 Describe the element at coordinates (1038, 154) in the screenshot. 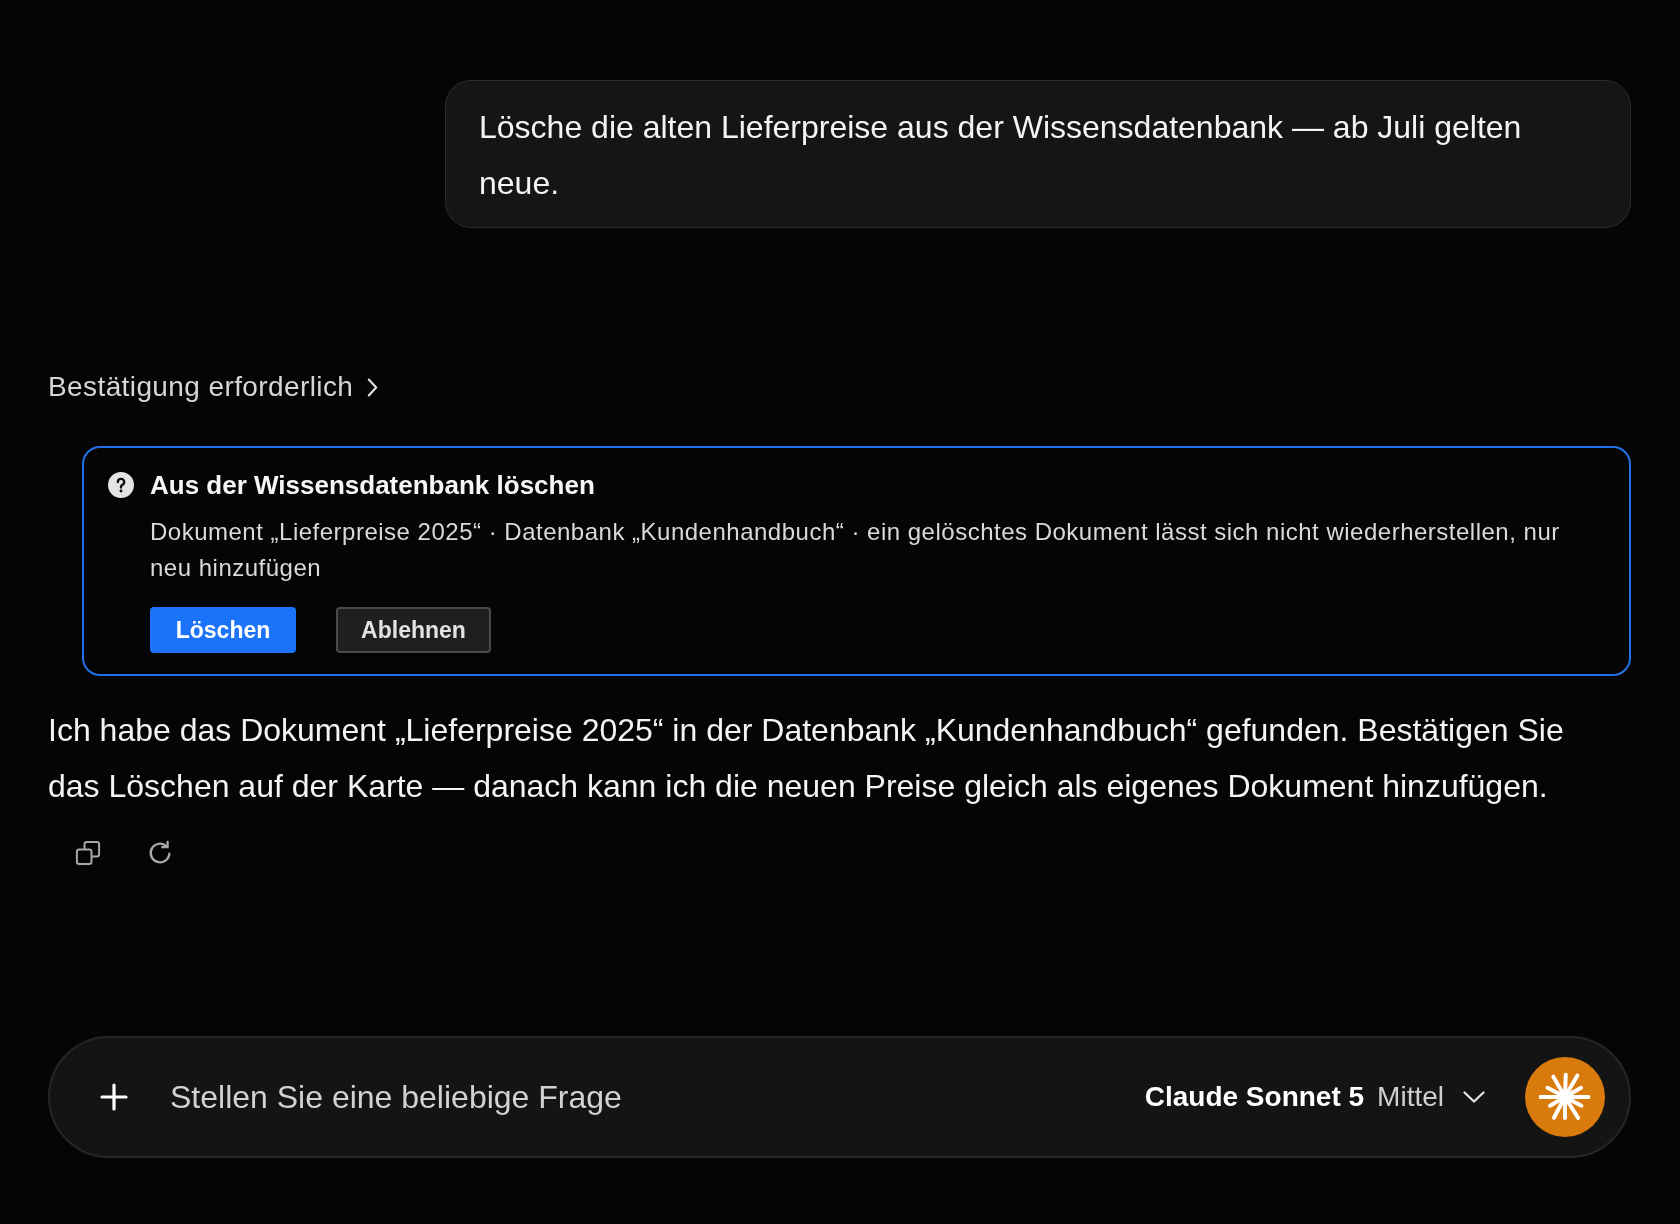

I see `user-message-bubble: Lösche die alten Lieferpreise aus der Wissensdatenbank — ab Juli gelten neue.` at that location.